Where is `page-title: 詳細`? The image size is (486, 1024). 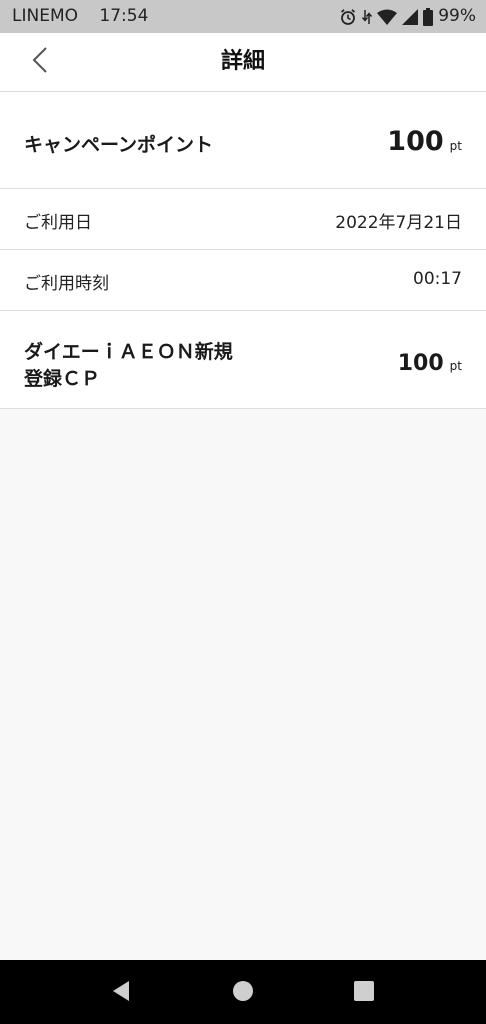
page-title: 詳細 is located at coordinates (242, 61).